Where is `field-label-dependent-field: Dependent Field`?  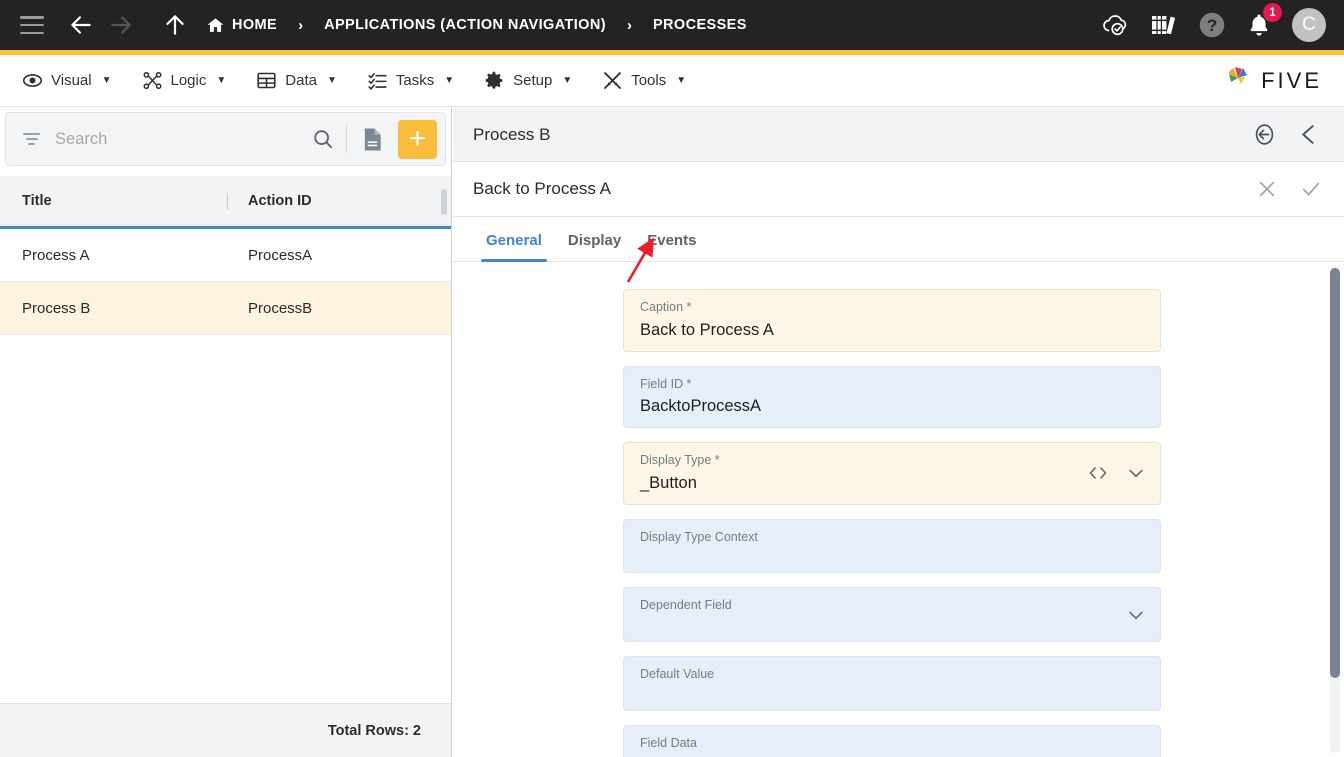 field-label-dependent-field: Dependent Field is located at coordinates (686, 605).